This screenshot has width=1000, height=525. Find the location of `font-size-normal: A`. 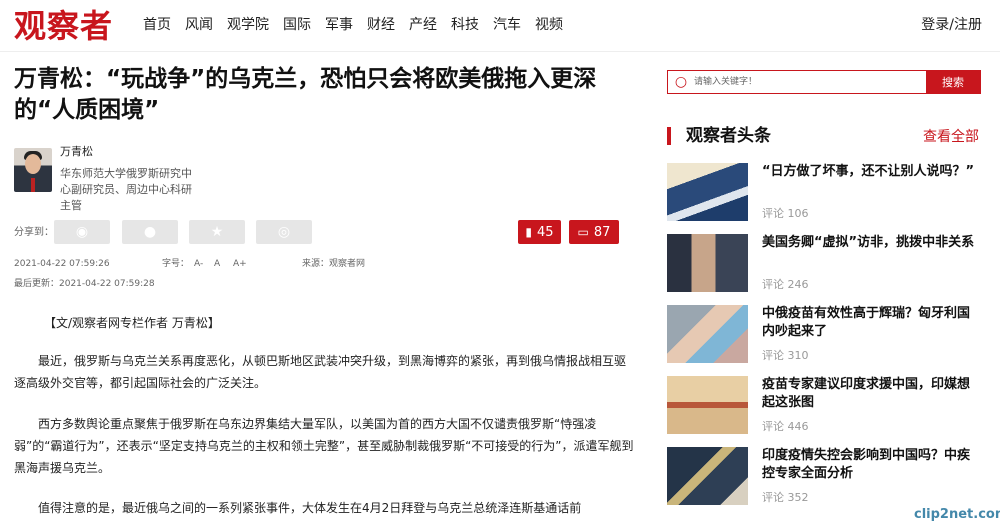

font-size-normal: A is located at coordinates (217, 264).